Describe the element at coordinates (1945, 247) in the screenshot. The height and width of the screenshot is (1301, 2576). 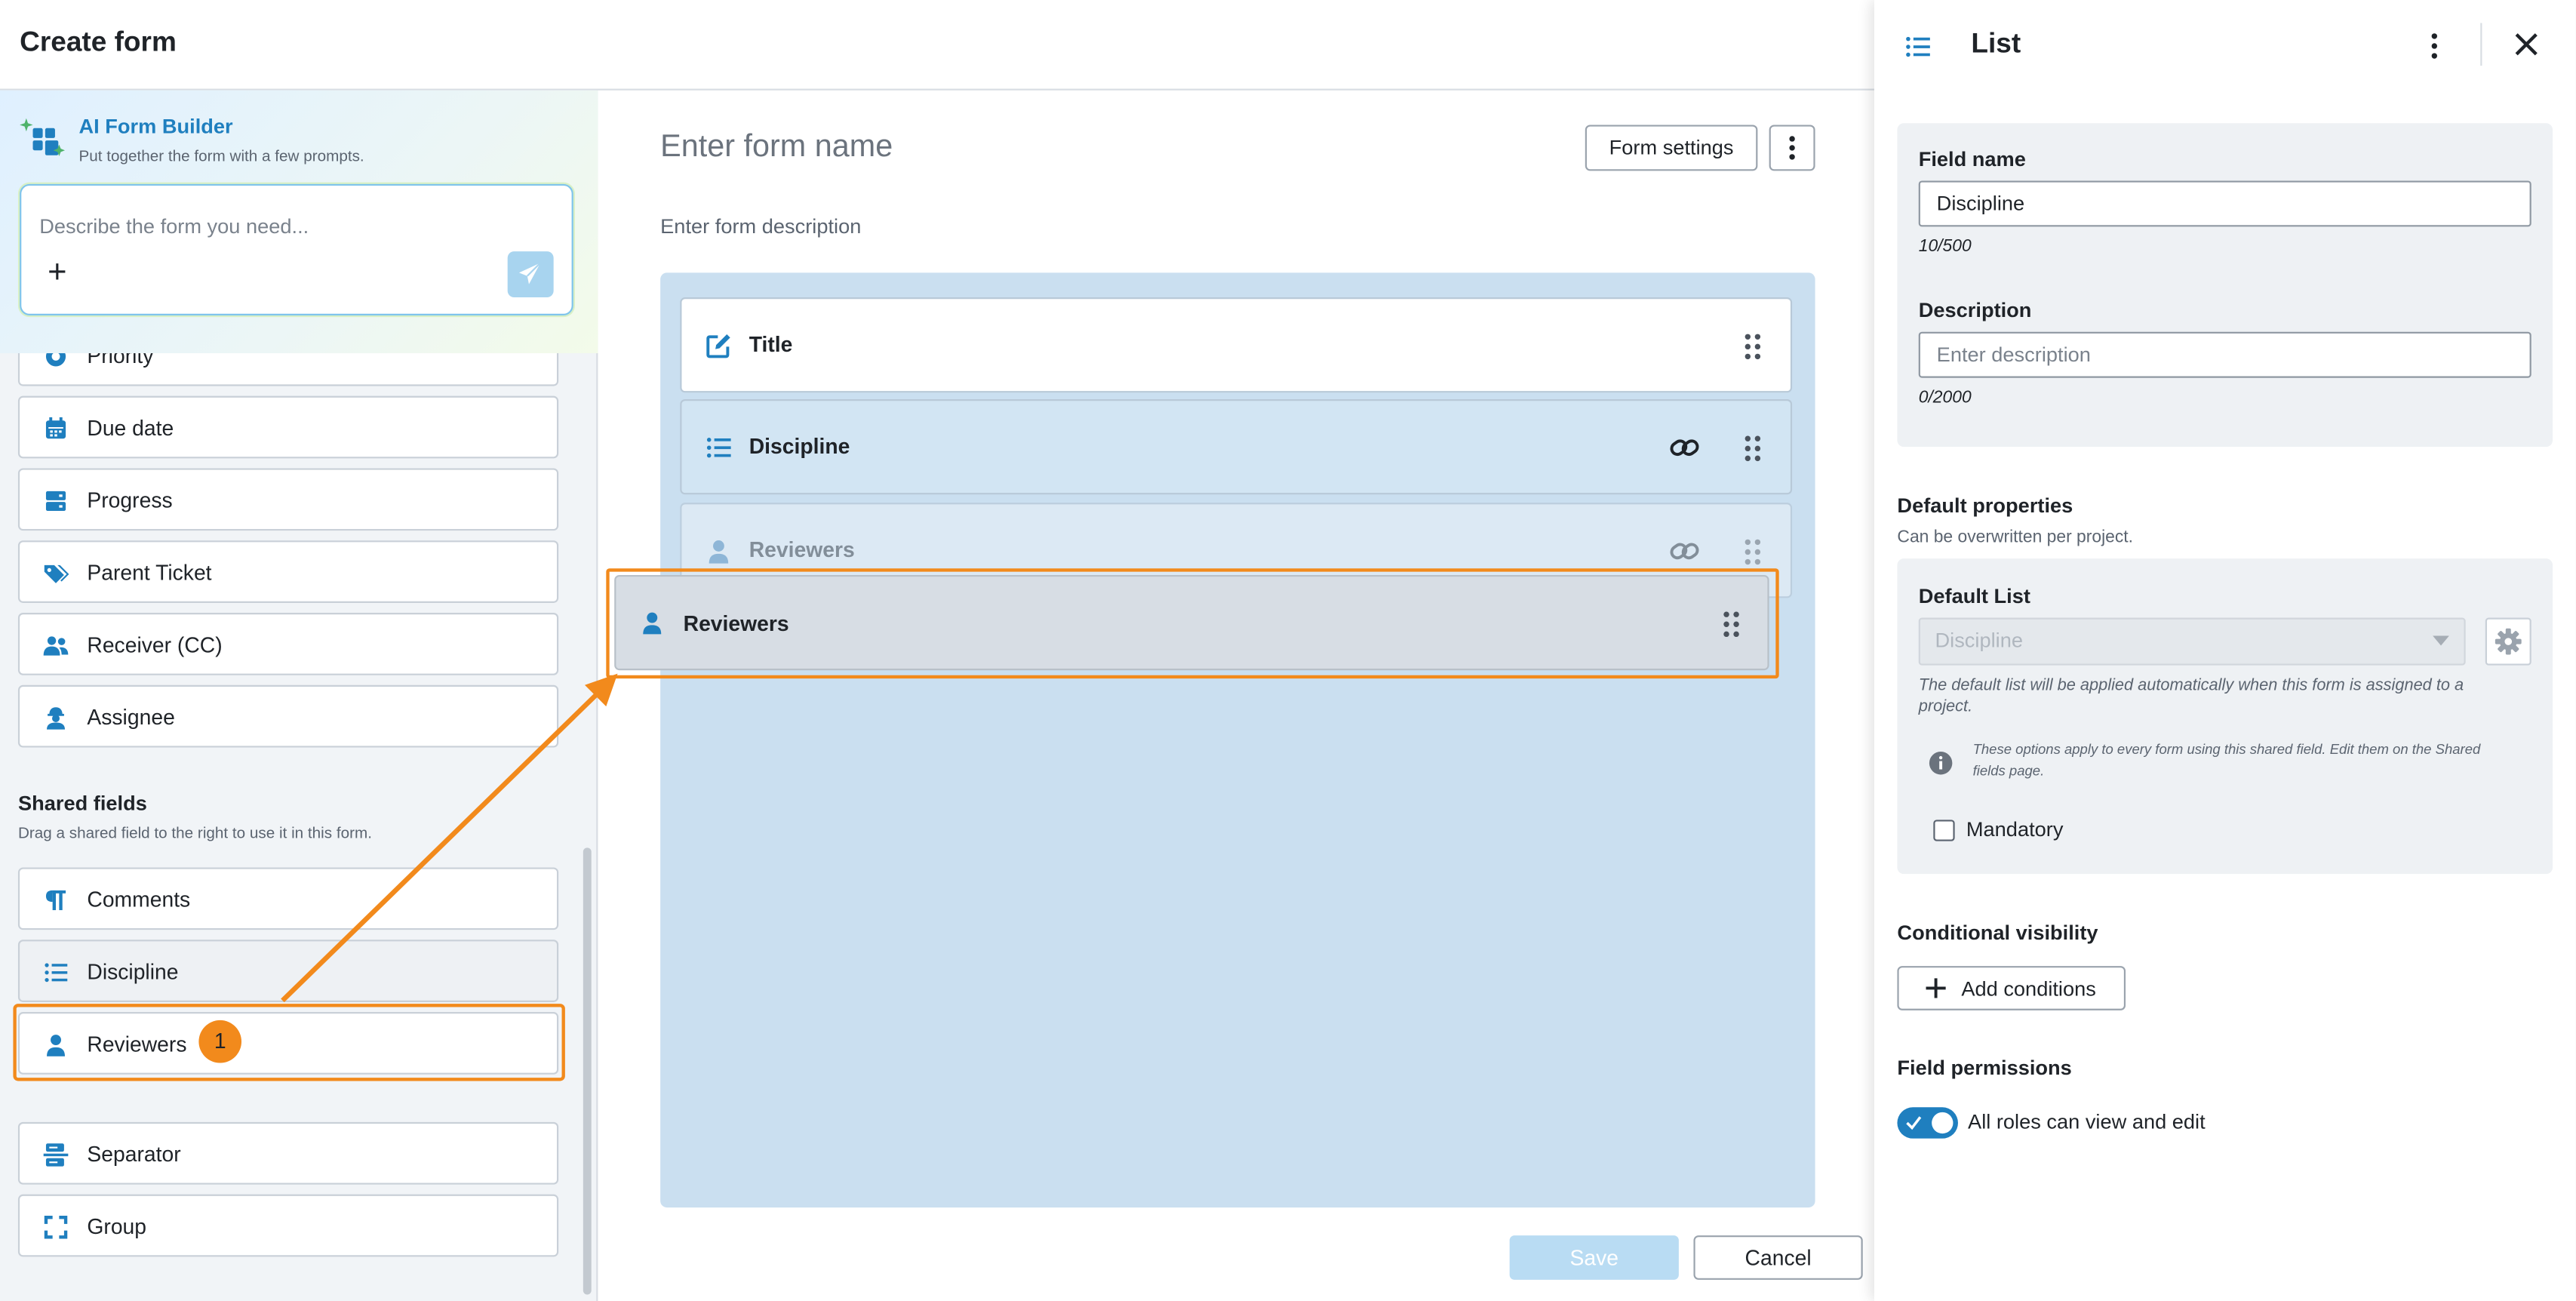
I see `field-name-counter: 10/500` at that location.